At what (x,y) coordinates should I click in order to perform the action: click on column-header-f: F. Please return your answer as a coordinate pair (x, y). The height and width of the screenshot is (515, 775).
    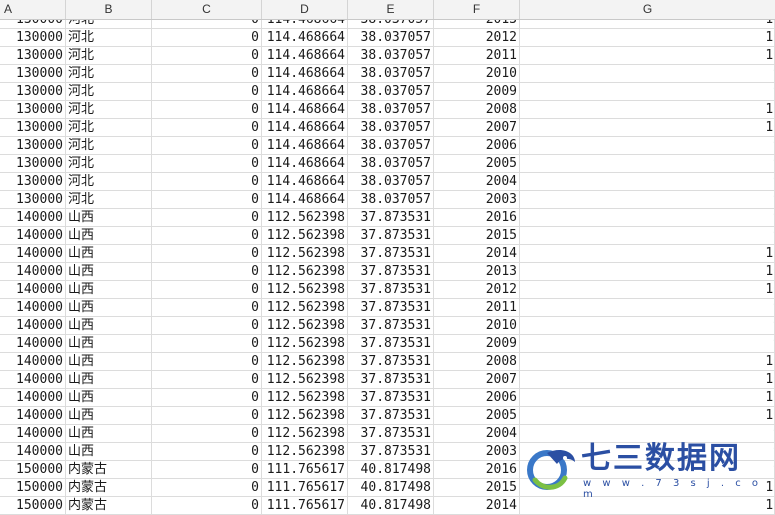
    Looking at the image, I should click on (477, 9).